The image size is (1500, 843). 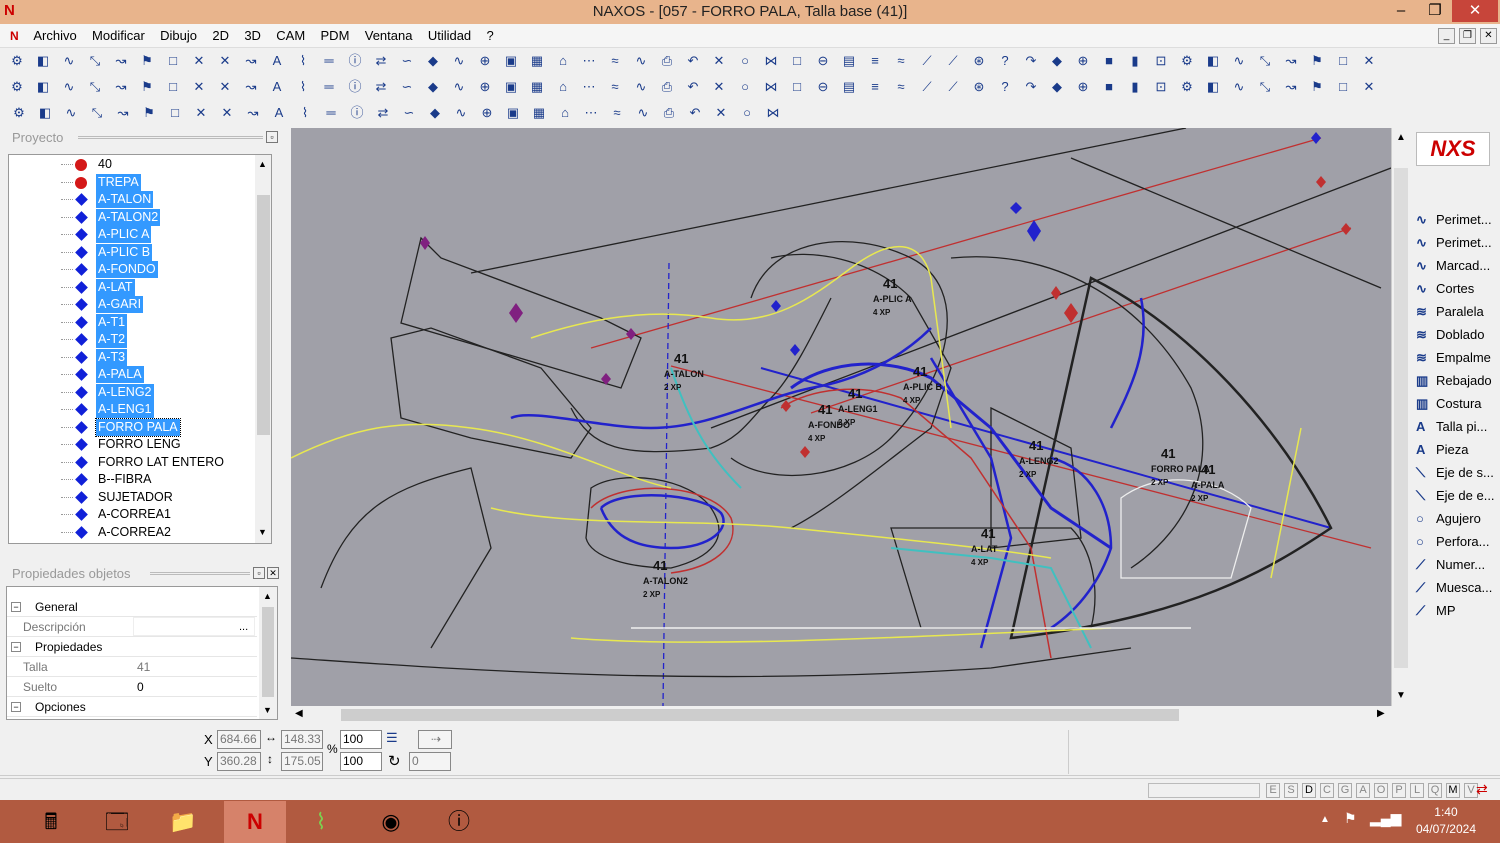 What do you see at coordinates (355, 61) in the screenshot?
I see `toolbar-tool-icon: ⓘ` at bounding box center [355, 61].